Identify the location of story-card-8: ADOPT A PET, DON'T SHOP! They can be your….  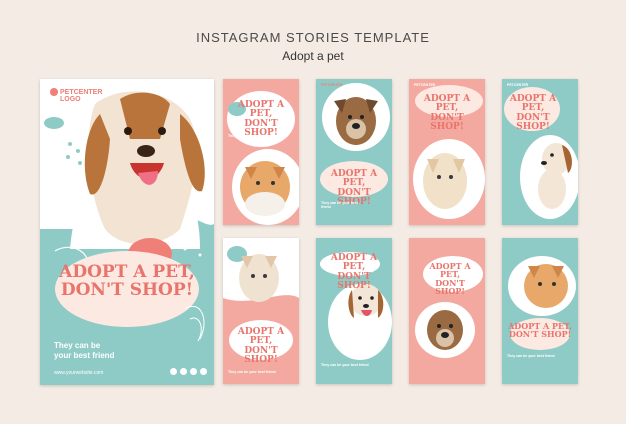
(540, 311).